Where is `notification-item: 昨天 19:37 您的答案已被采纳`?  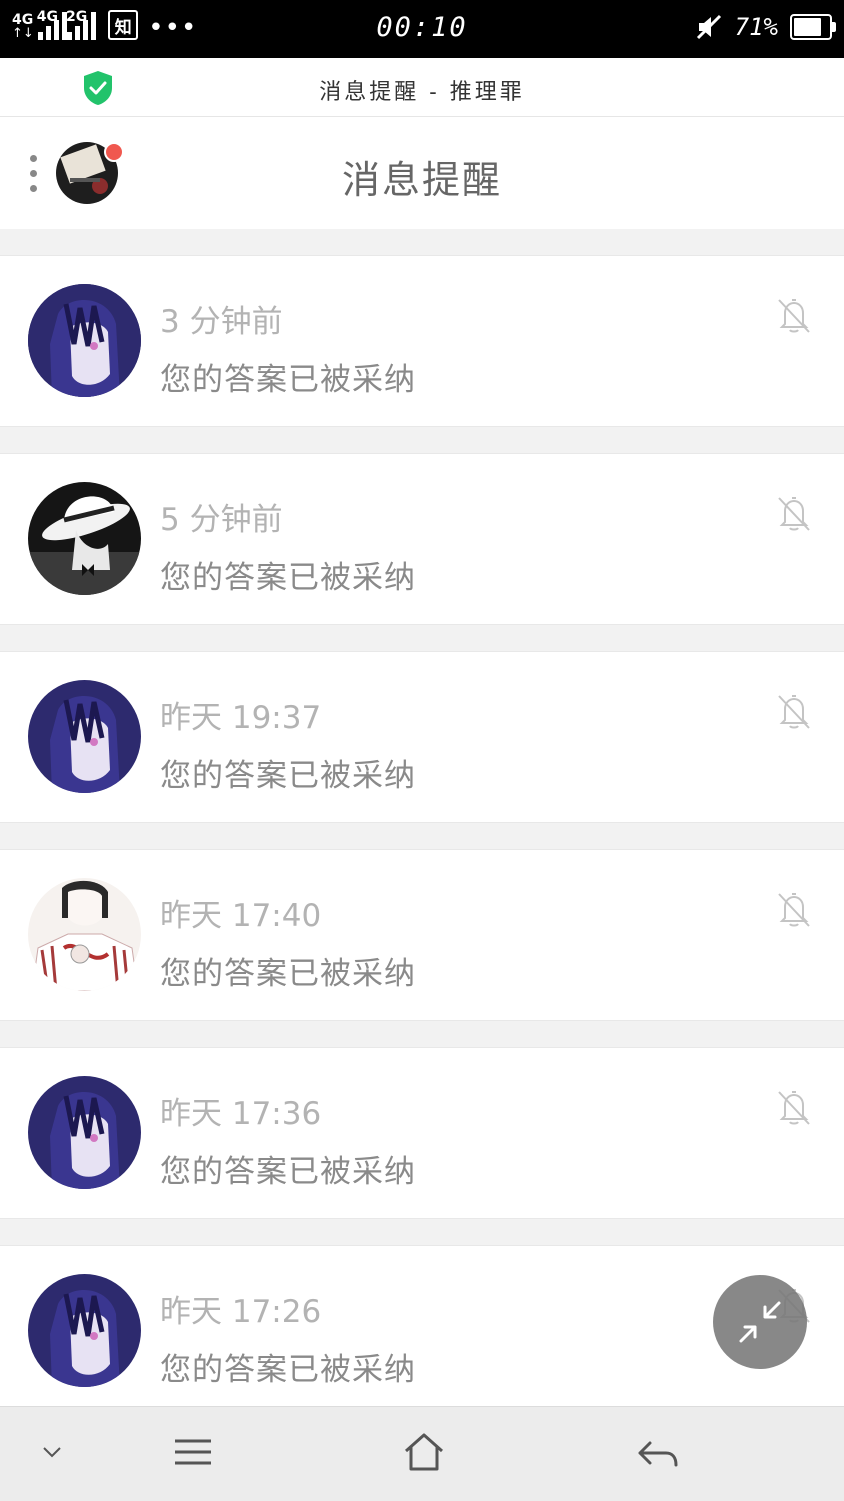 notification-item: 昨天 19:37 您的答案已被采纳 is located at coordinates (422, 737).